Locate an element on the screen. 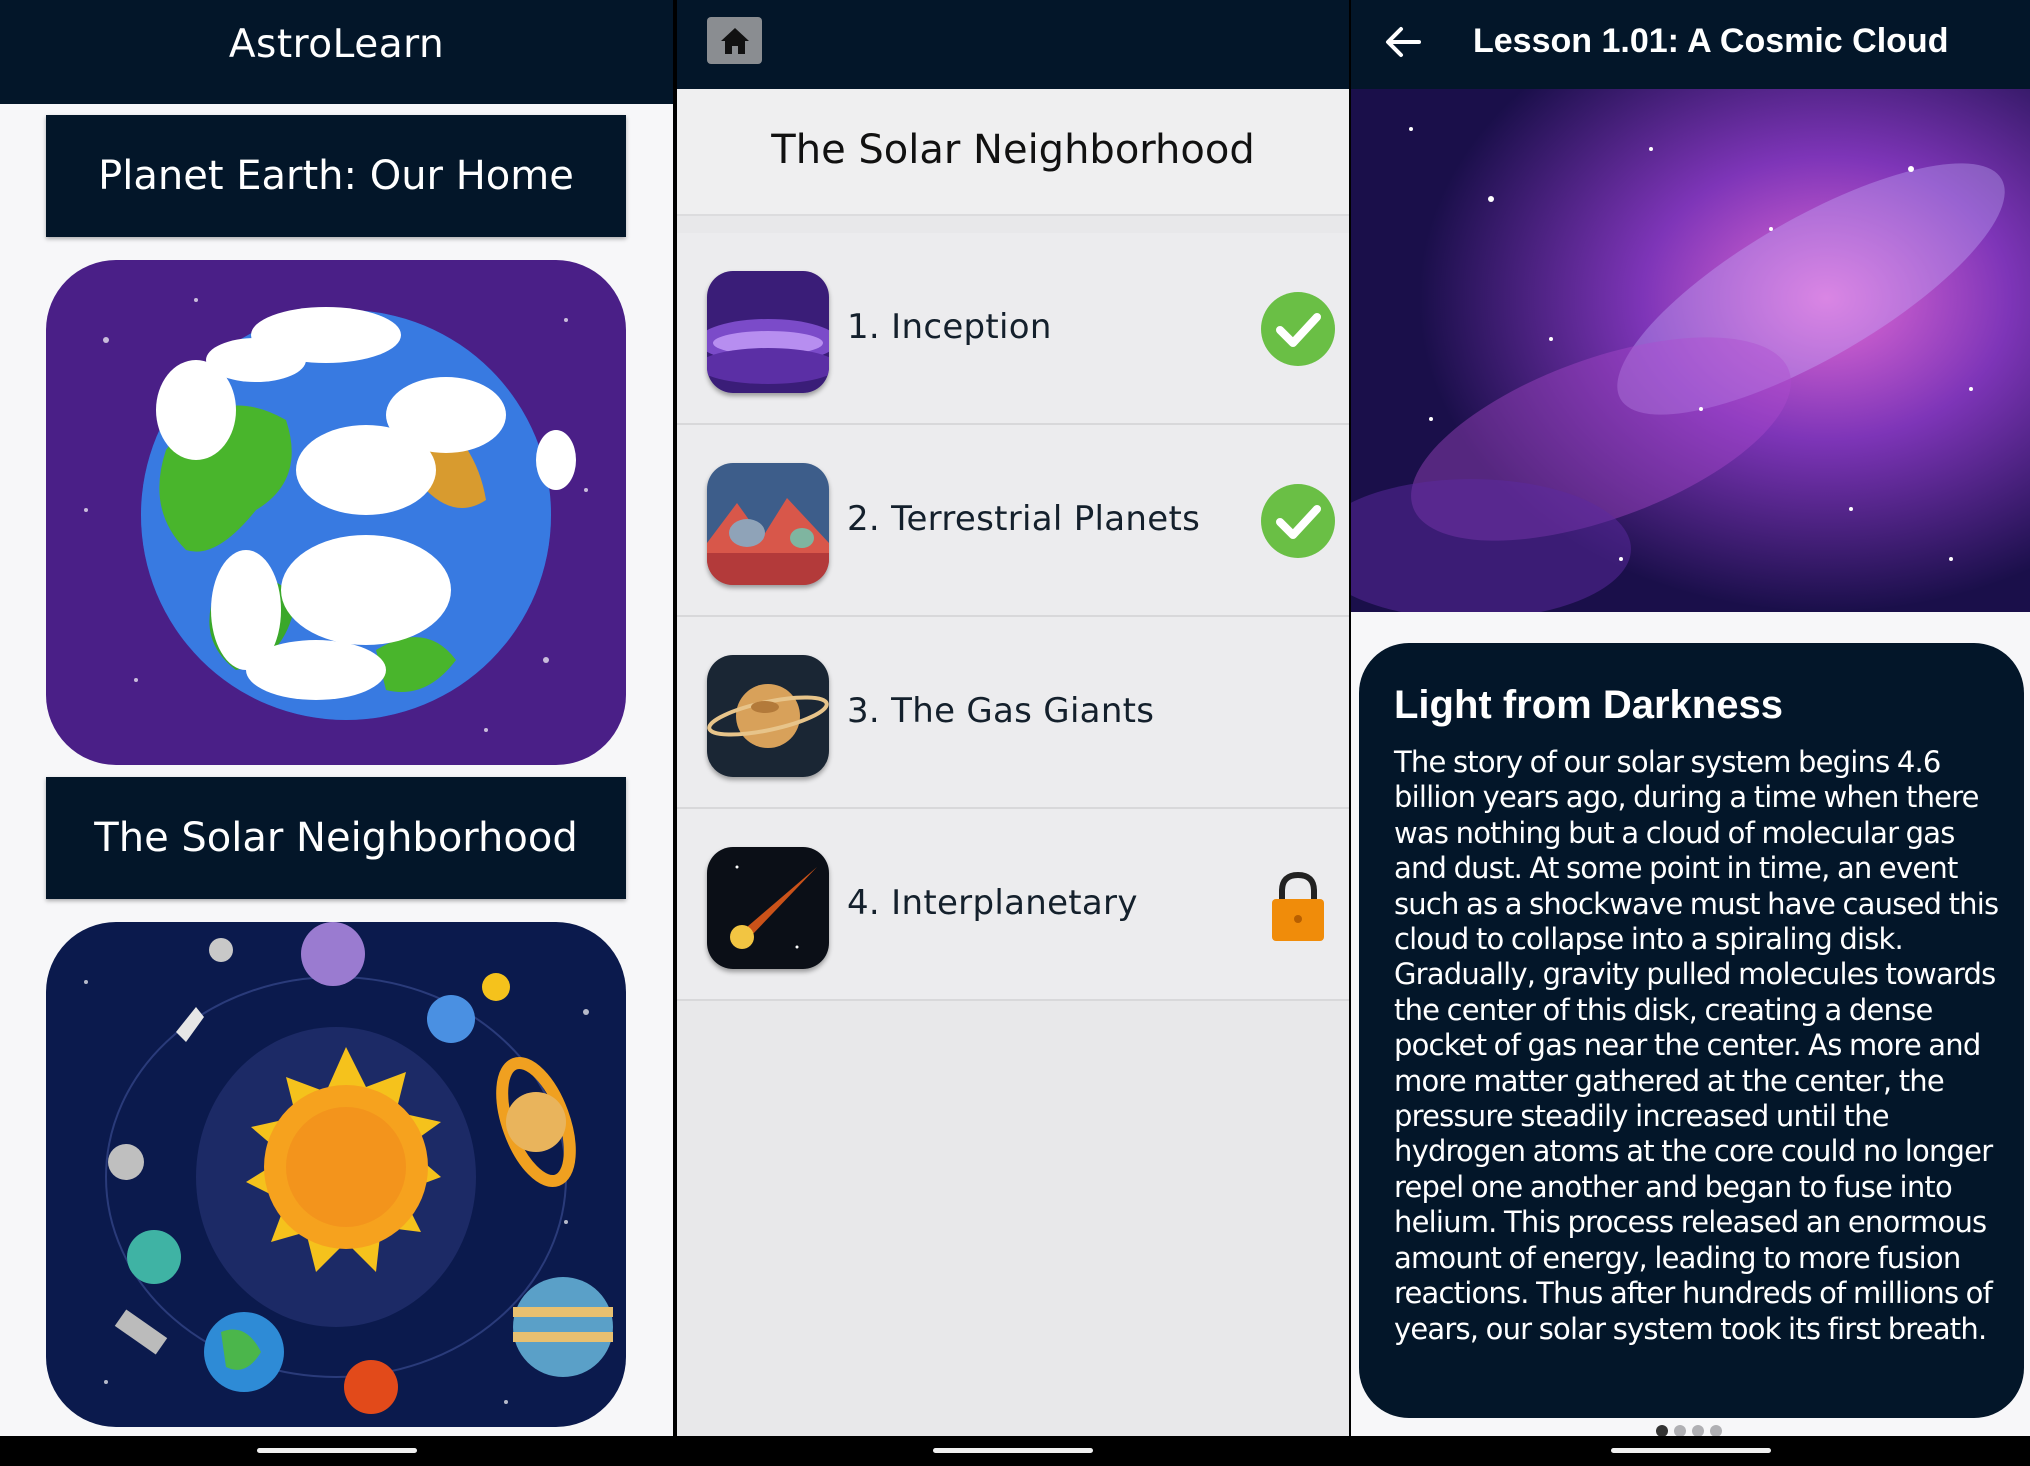 The image size is (2030, 1466). unit-title: The Solar Neighborhood is located at coordinates (1013, 150).